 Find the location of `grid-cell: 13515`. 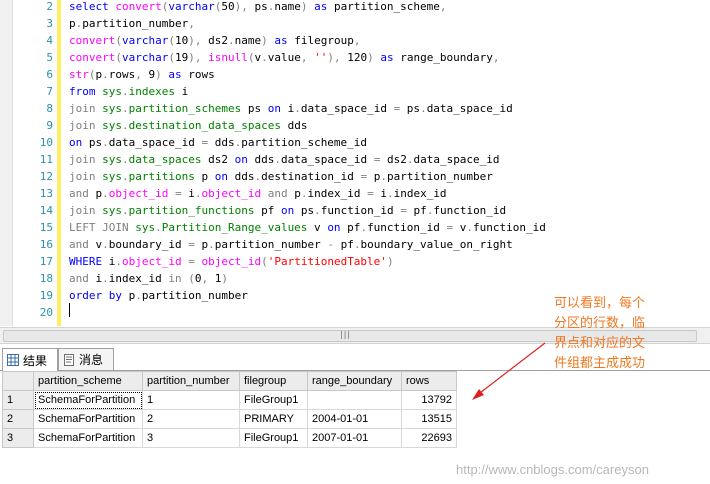

grid-cell: 13515 is located at coordinates (429, 419).